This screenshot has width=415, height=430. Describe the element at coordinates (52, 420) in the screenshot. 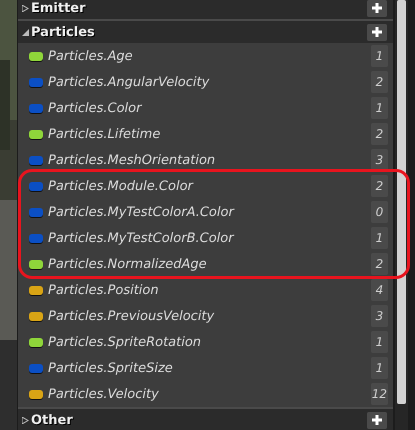

I see `section-title: Other` at that location.